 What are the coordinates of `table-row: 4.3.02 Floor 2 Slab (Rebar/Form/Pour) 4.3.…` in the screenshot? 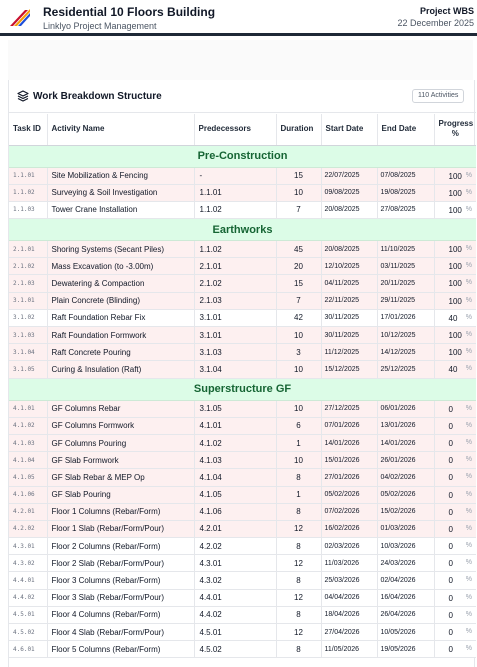 It's located at (242, 563).